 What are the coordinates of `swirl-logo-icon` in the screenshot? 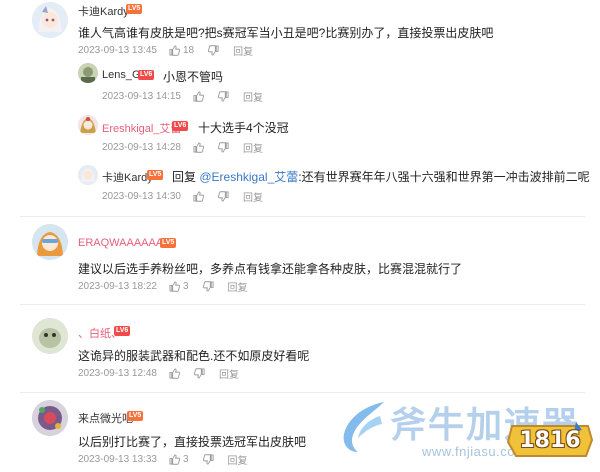 It's located at (363, 427).